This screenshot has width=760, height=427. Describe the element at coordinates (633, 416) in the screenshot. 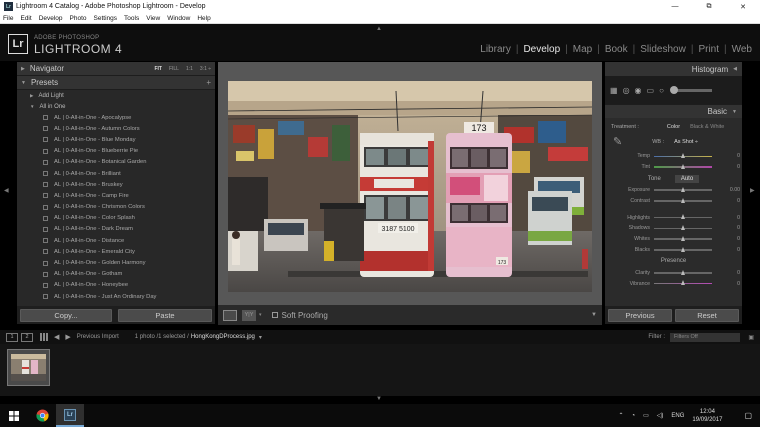

I see `network-icon: ◔` at that location.